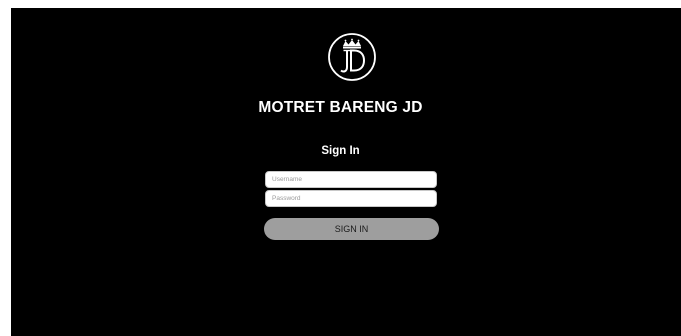 Image resolution: width=681 pixels, height=336 pixels. What do you see at coordinates (351, 198) in the screenshot?
I see `password-input` at bounding box center [351, 198].